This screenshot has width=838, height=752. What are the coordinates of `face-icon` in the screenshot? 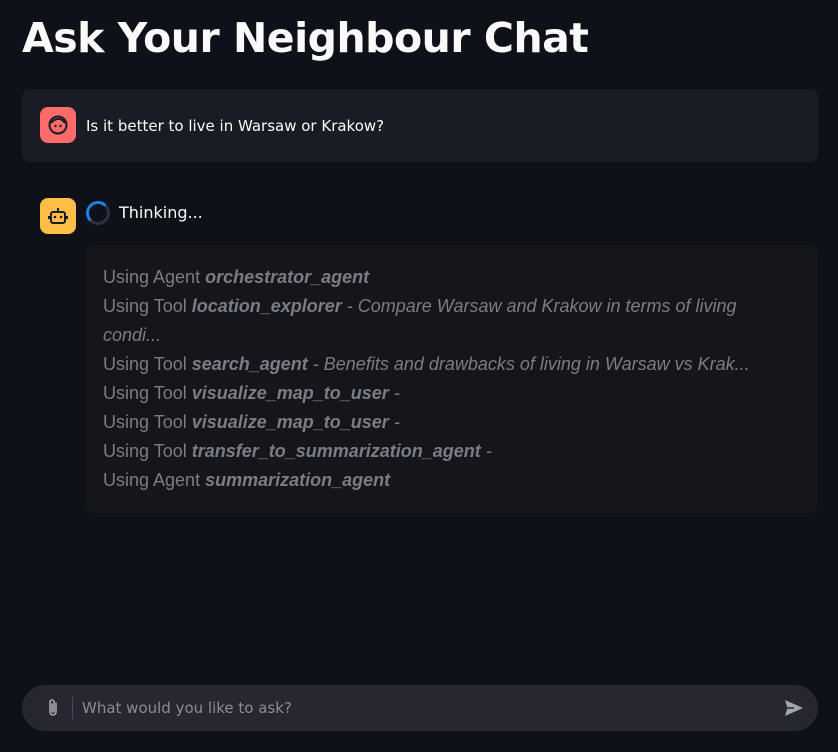 It's located at (58, 125).